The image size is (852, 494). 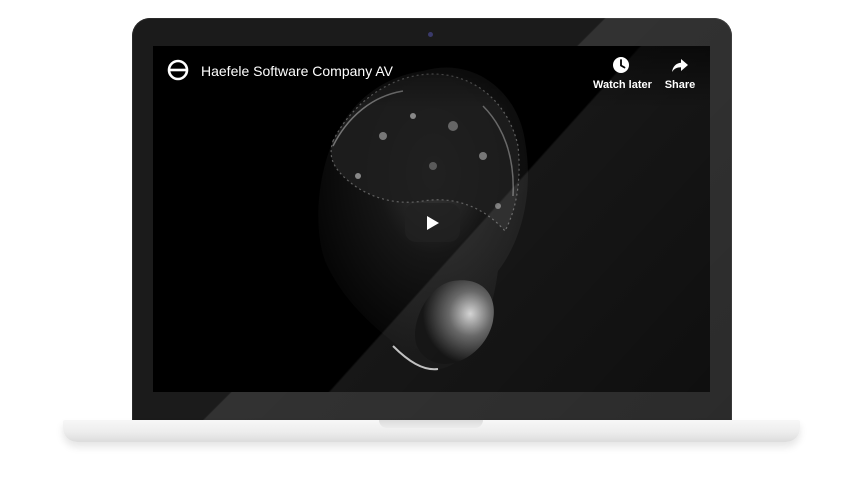 I want to click on share-label: Share, so click(x=680, y=85).